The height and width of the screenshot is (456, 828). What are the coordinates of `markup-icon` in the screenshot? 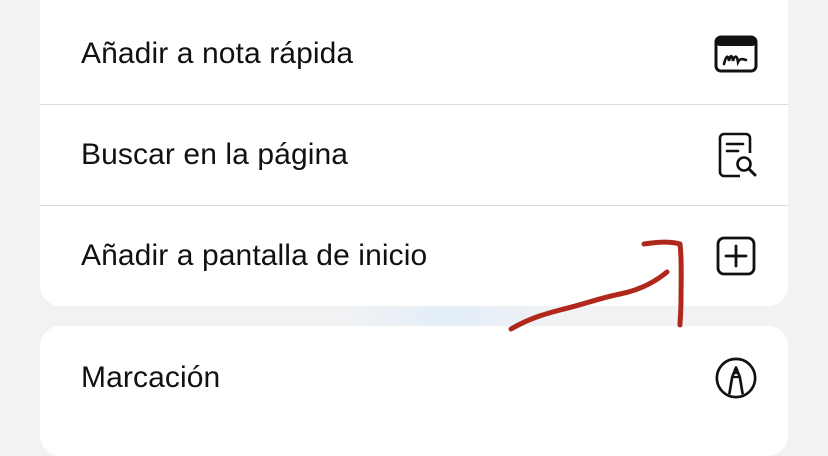 It's located at (736, 378).